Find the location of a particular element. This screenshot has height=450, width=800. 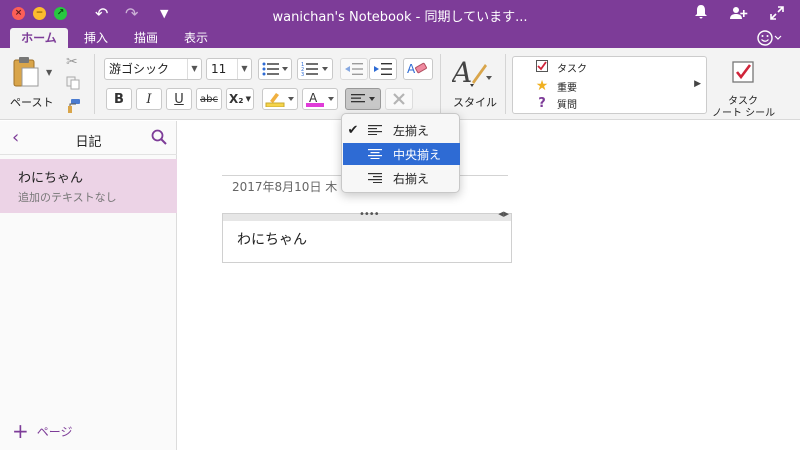

checkmark-icon: ✔ is located at coordinates (353, 130).